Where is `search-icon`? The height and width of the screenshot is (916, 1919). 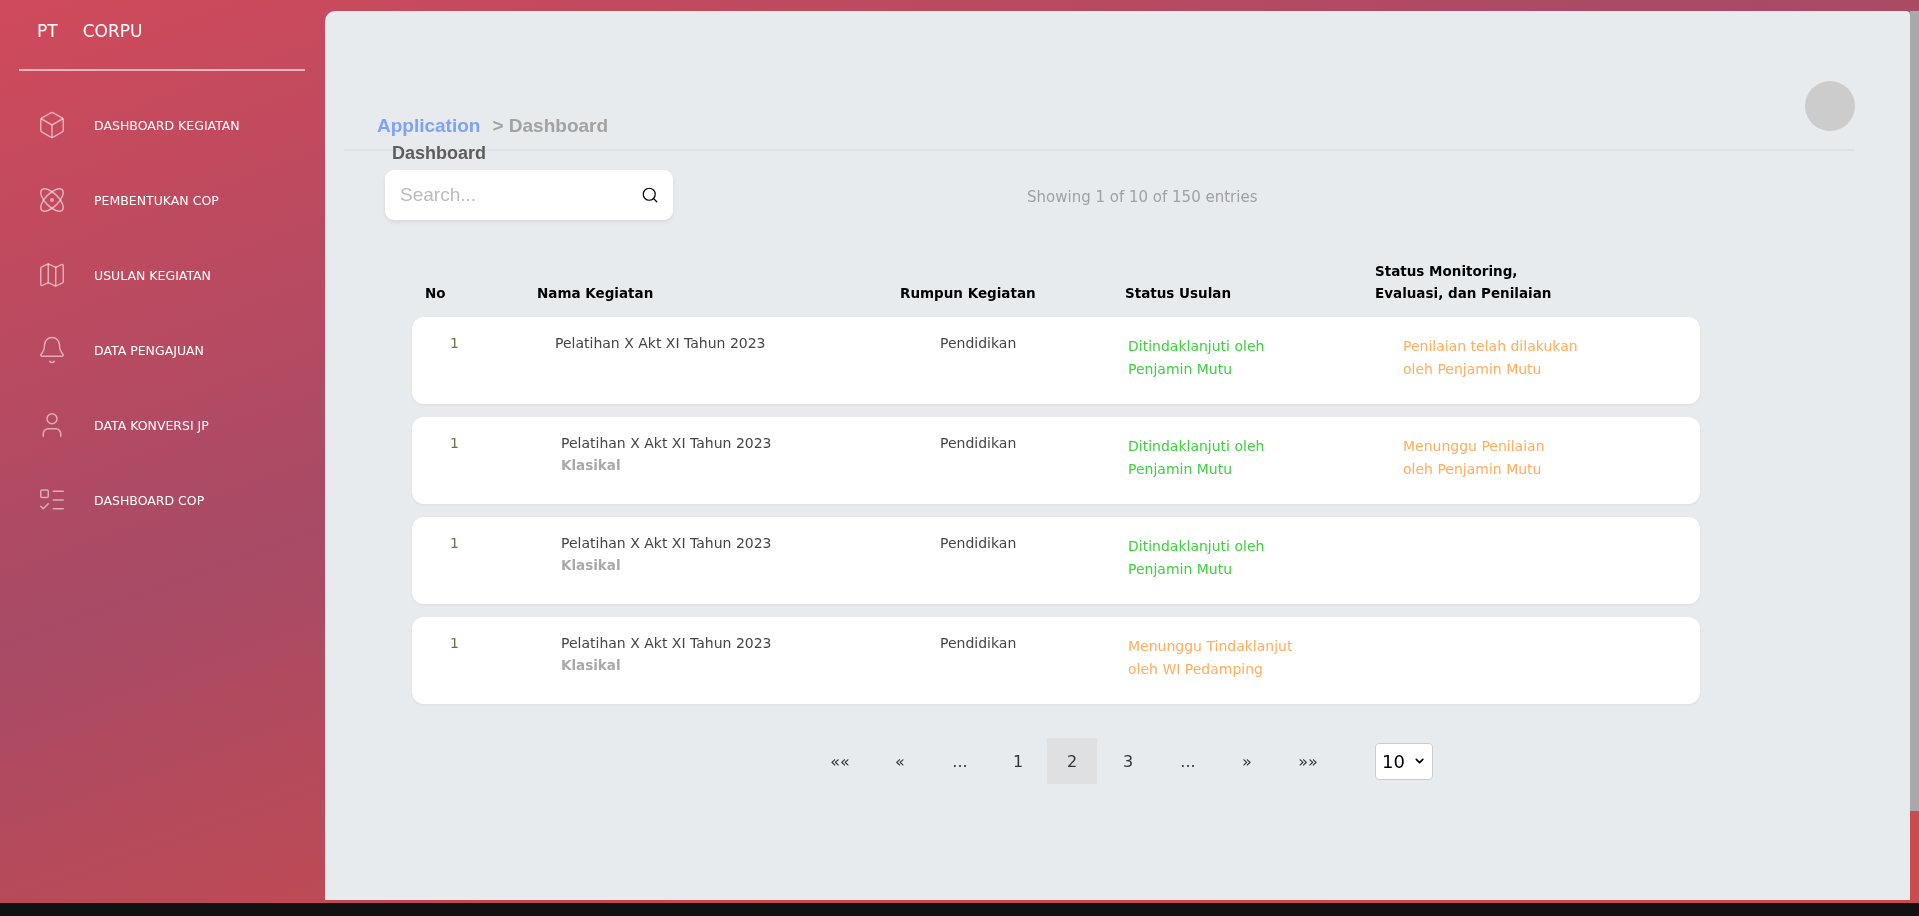
search-icon is located at coordinates (650, 195).